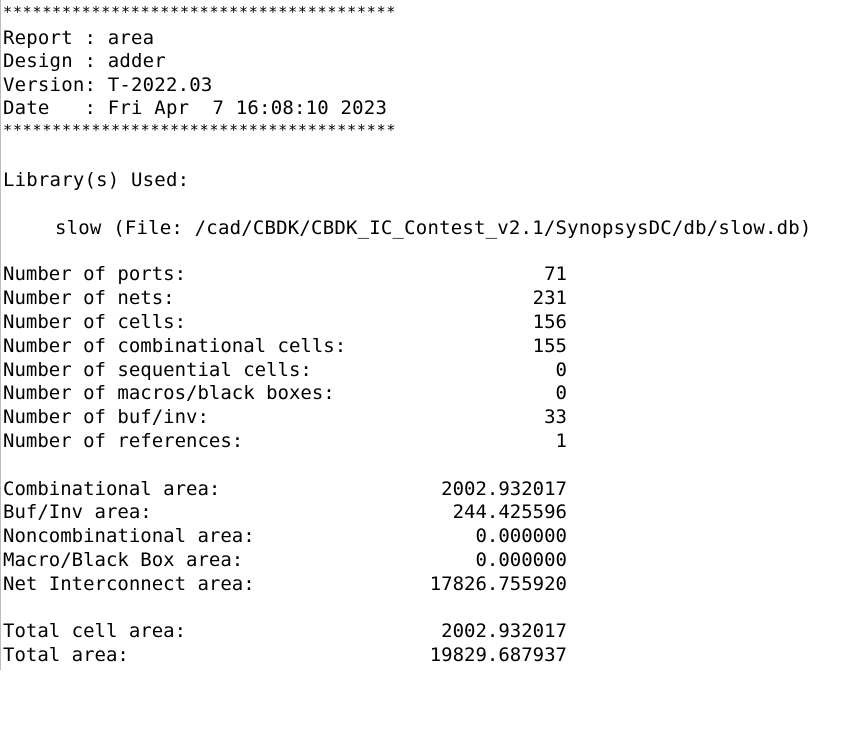 The height and width of the screenshot is (739, 867). What do you see at coordinates (66, 655) in the screenshot?
I see `total-label: Total area:` at bounding box center [66, 655].